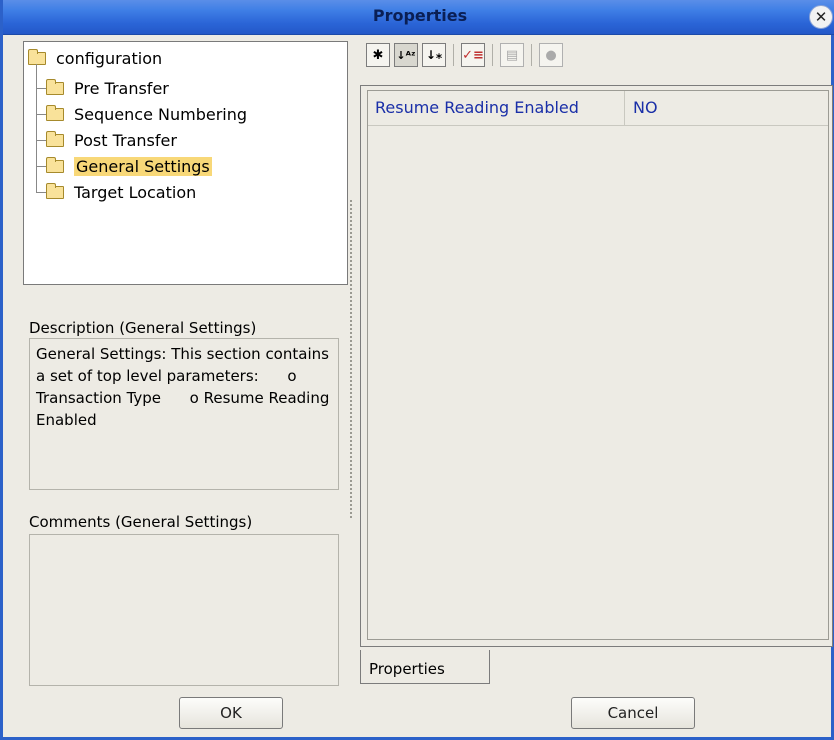  I want to click on close-icon: ✕, so click(821, 16).